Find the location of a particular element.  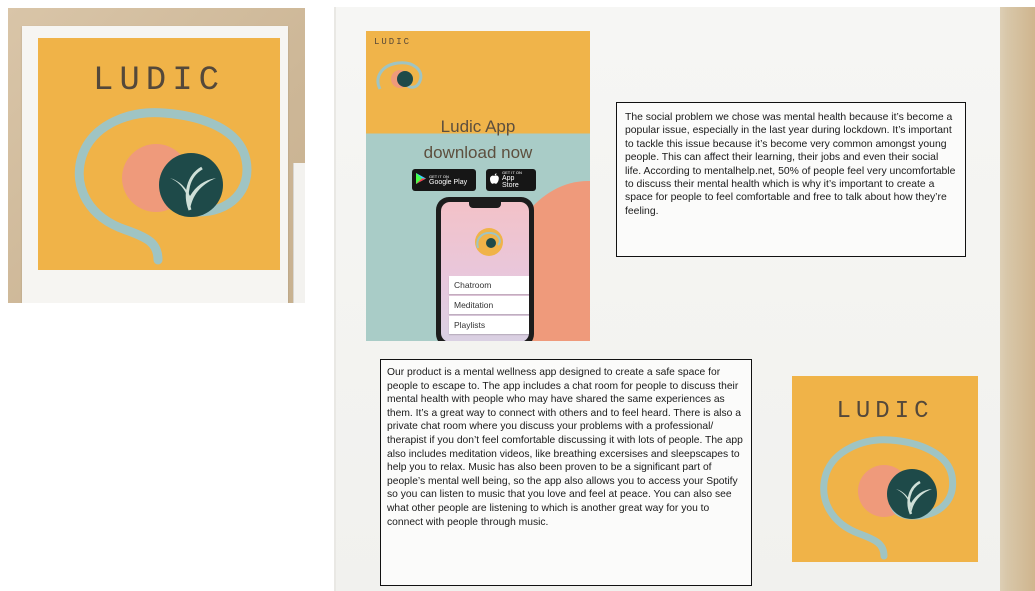

google-play-badge: GET IT ON Google Play is located at coordinates (444, 180).